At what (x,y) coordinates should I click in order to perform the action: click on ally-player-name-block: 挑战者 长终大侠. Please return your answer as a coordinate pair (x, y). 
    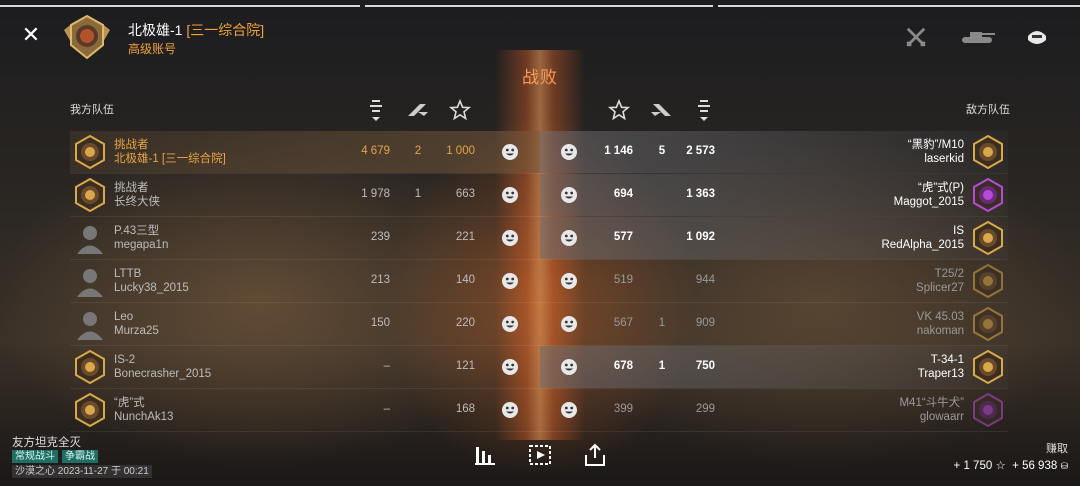
    Looking at the image, I should click on (137, 195).